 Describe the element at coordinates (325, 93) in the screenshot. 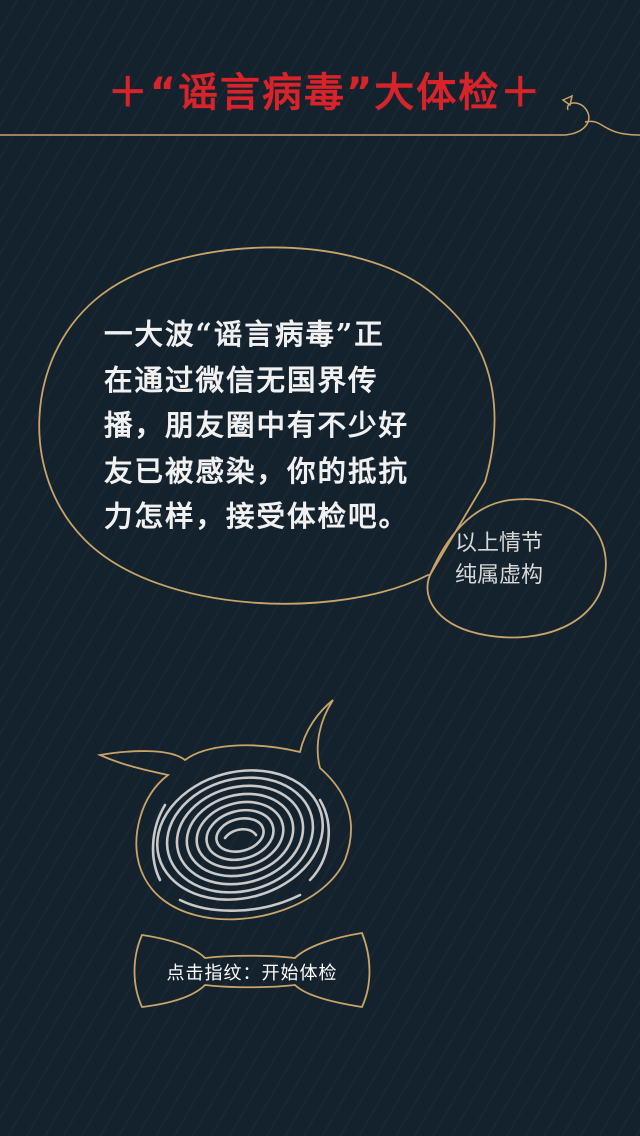

I see `page-title: ＋“谣言病毒”大体检＋` at that location.